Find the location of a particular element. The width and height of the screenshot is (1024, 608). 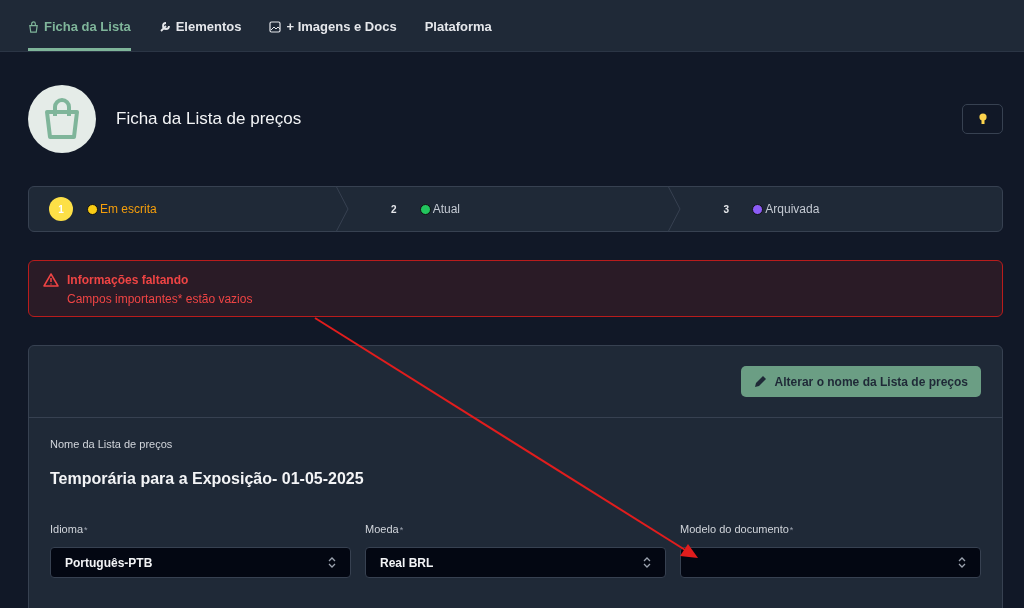

bag-icon is located at coordinates (33, 26).